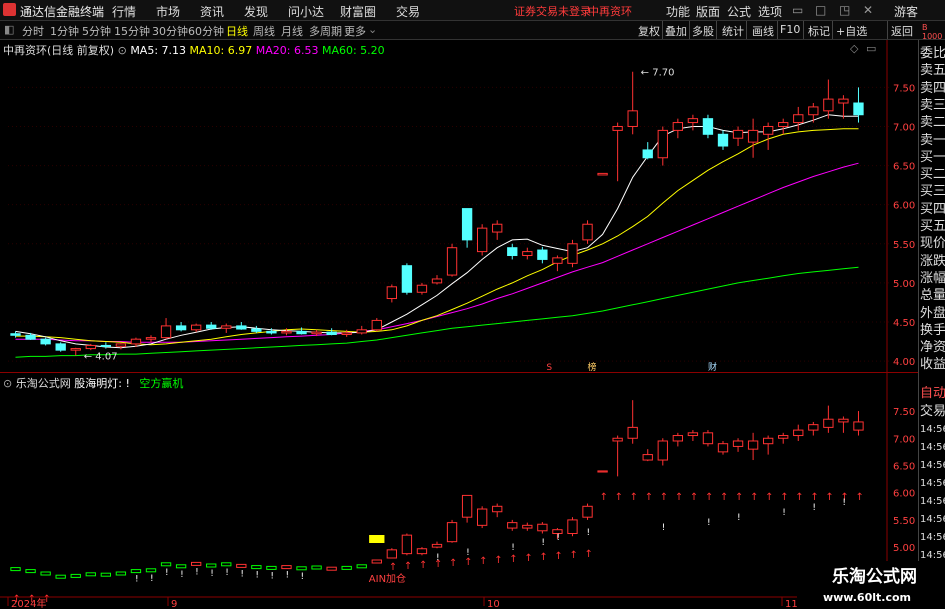 The height and width of the screenshot is (609, 945). Describe the element at coordinates (58, 50) in the screenshot. I see `stock-name-label: 中再资环(日线 前复权)` at that location.